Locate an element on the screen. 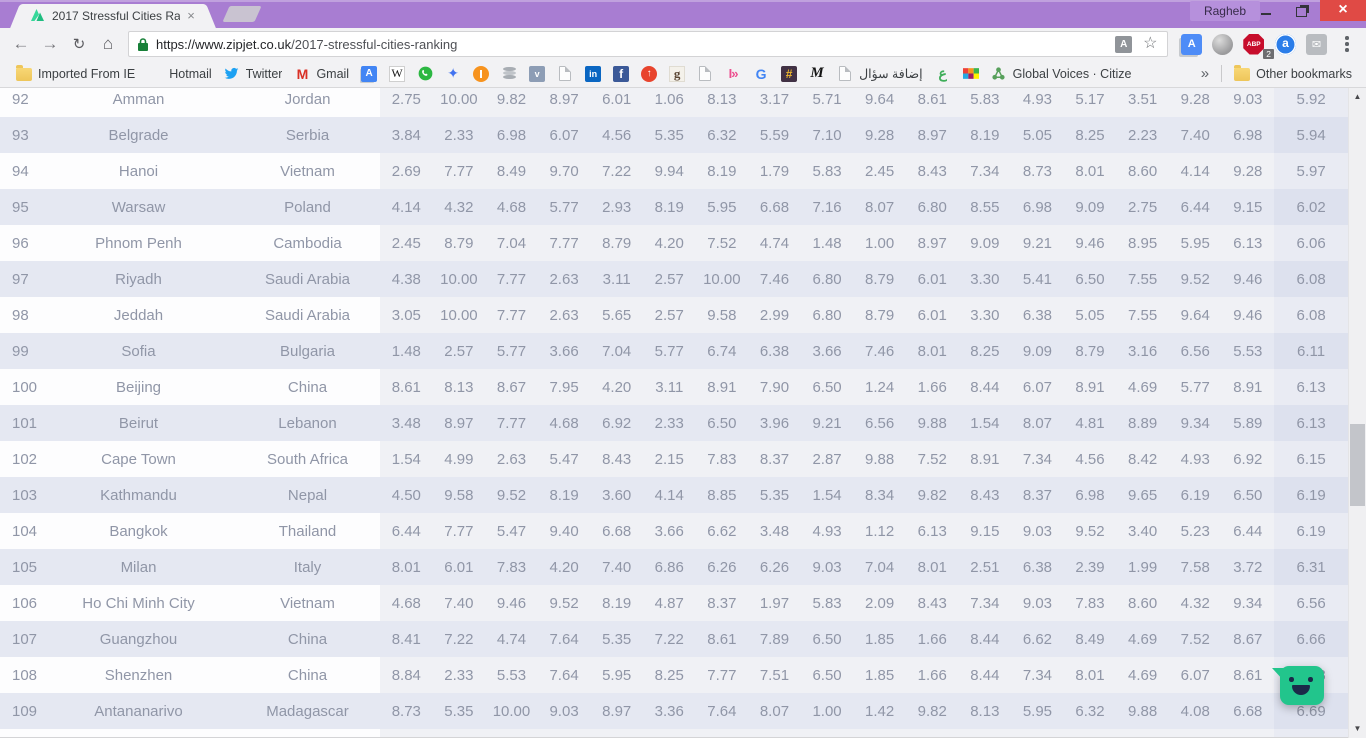 Image resolution: width=1366 pixels, height=738 pixels. score-cell: 5.47 is located at coordinates (564, 459).